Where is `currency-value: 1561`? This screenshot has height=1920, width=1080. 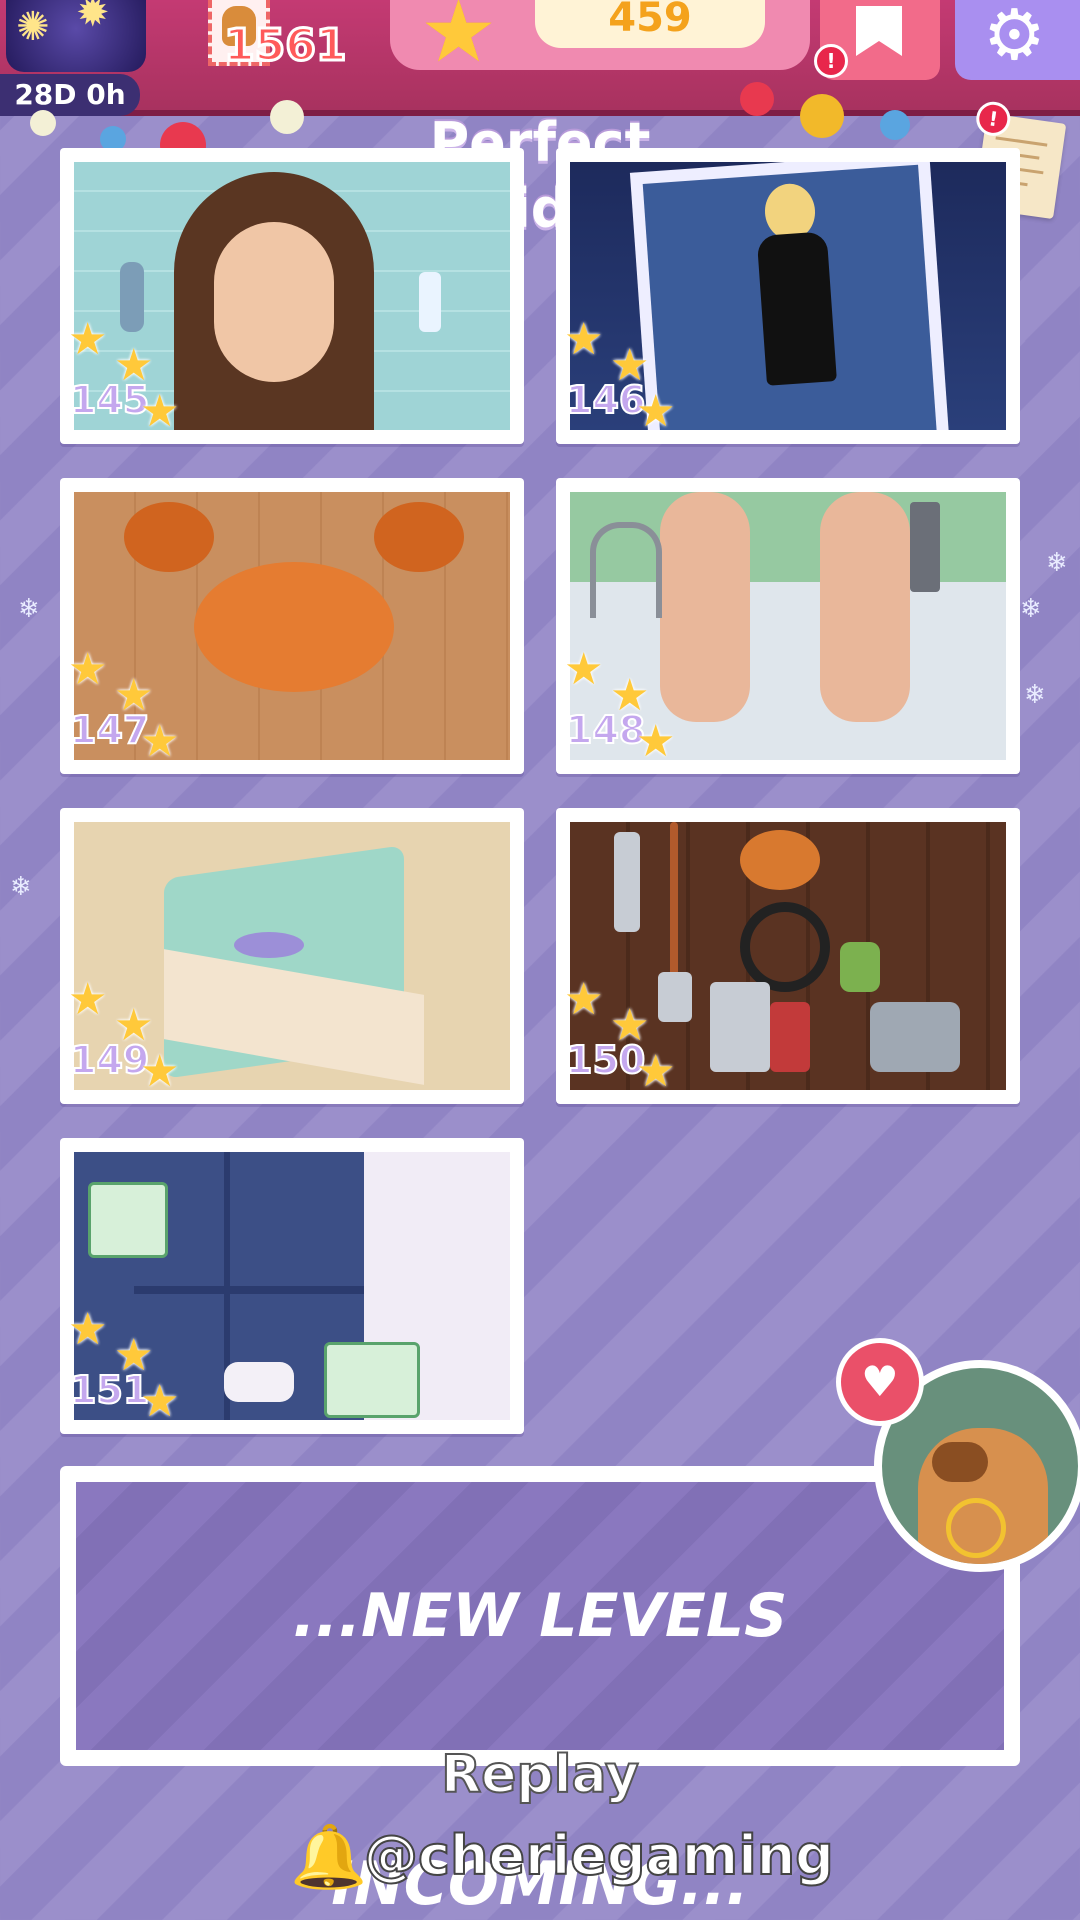 currency-value: 1561 is located at coordinates (284, 46).